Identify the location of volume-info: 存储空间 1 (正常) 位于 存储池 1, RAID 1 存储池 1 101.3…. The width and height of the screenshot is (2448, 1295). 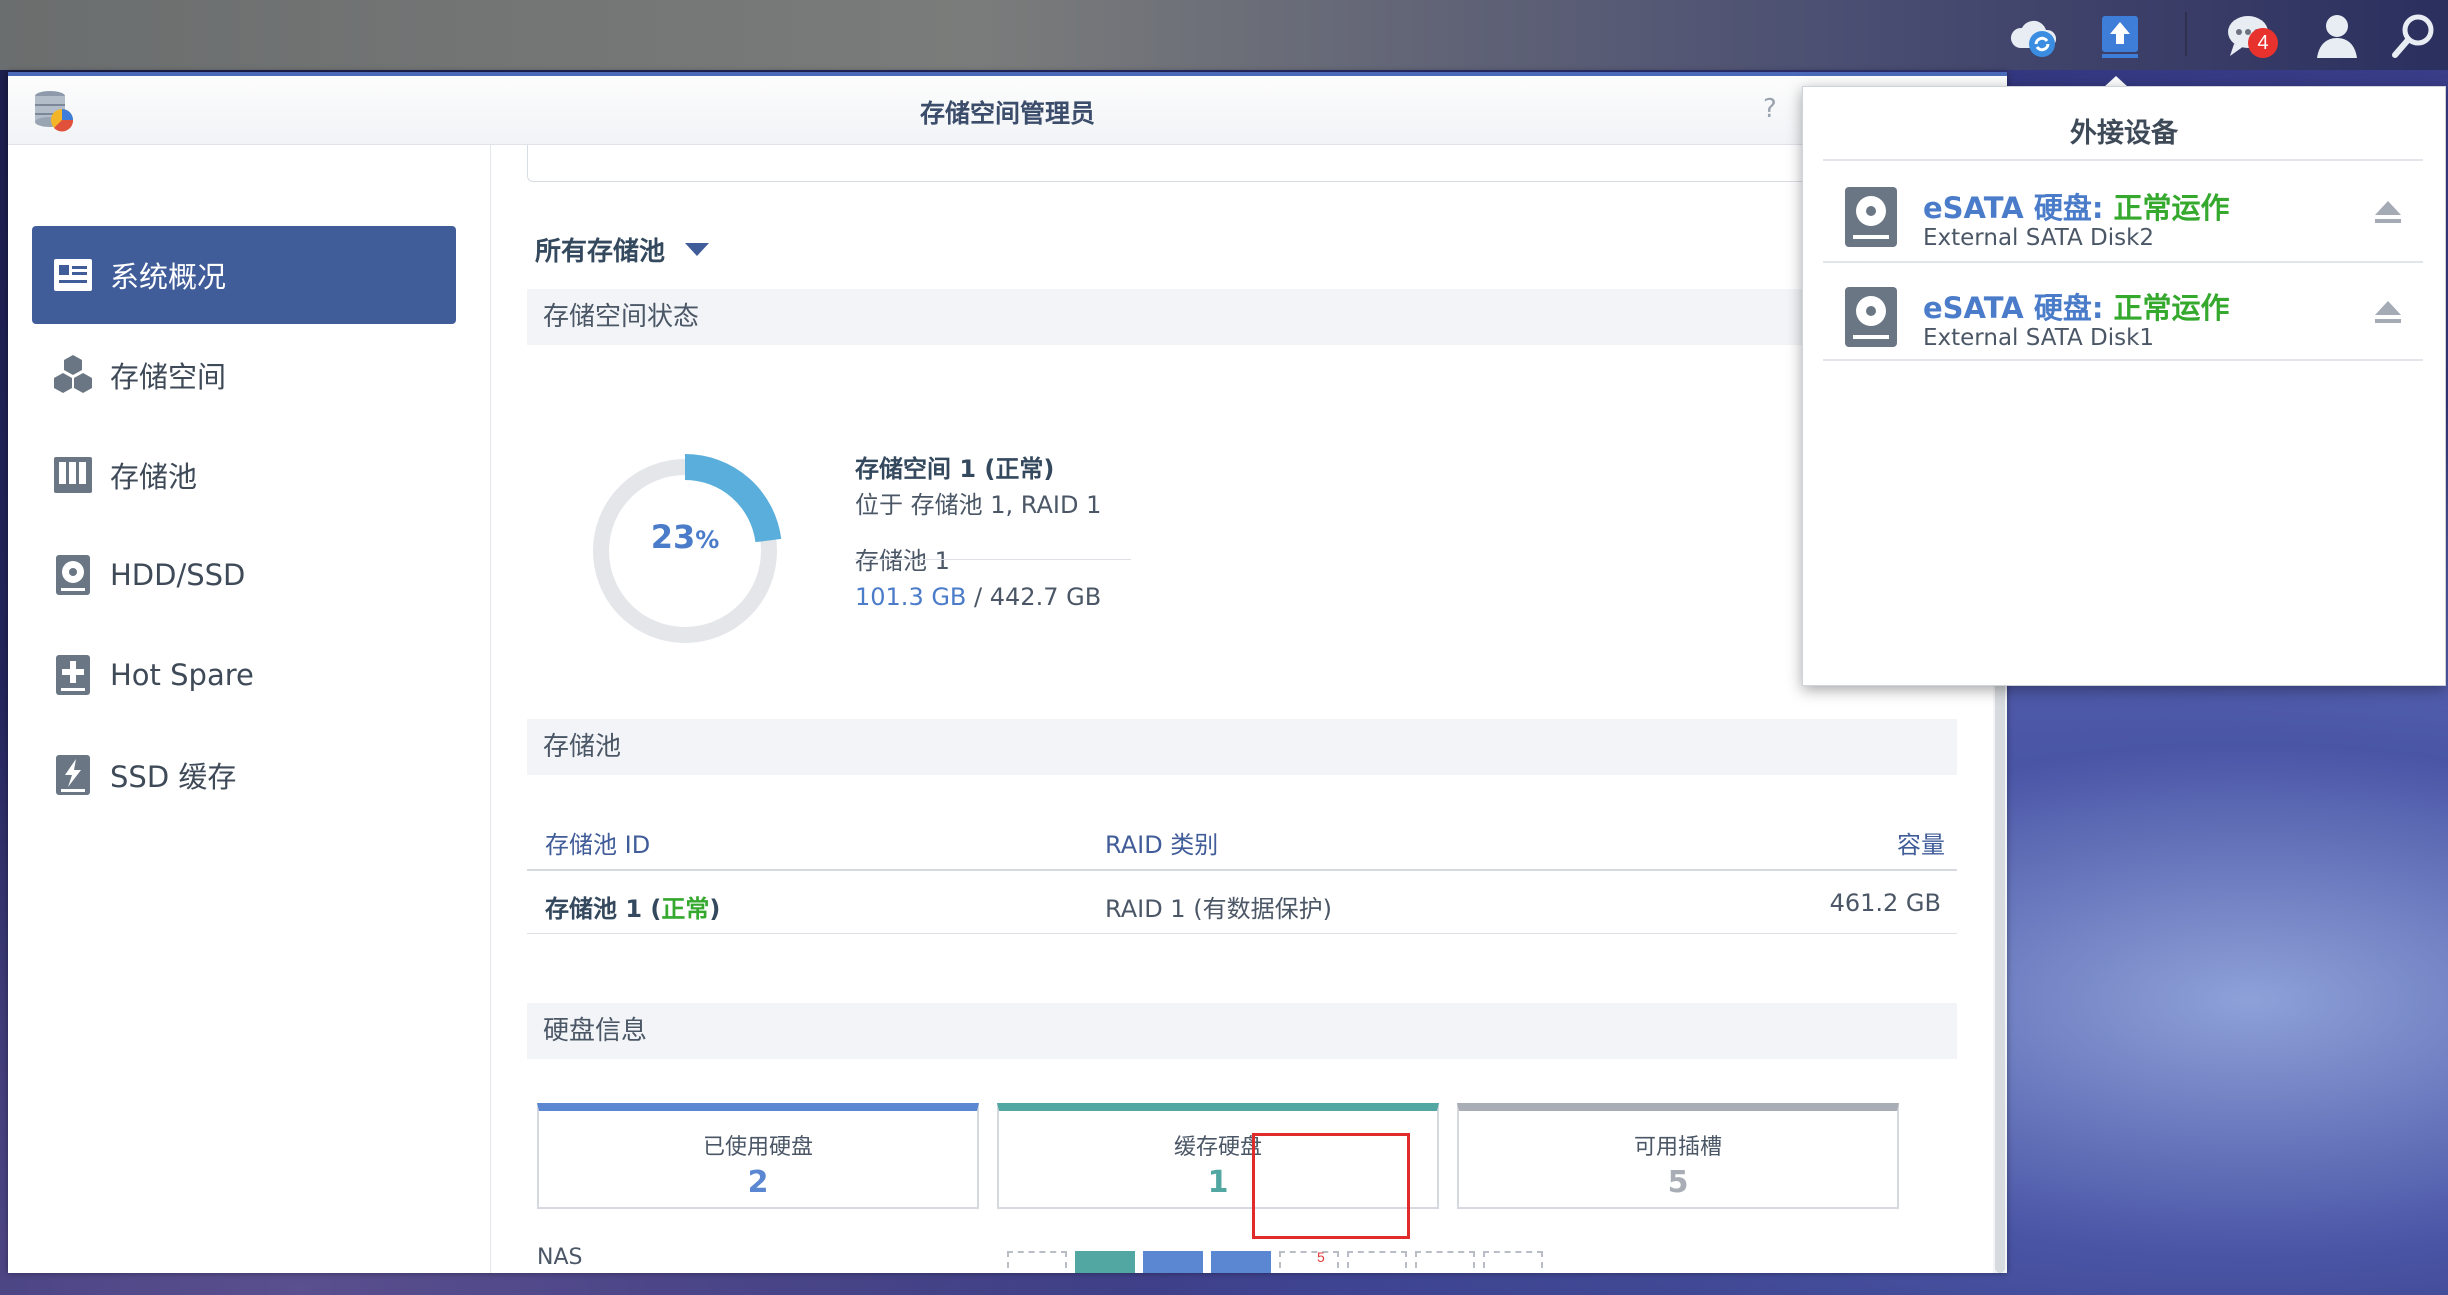
(978, 533).